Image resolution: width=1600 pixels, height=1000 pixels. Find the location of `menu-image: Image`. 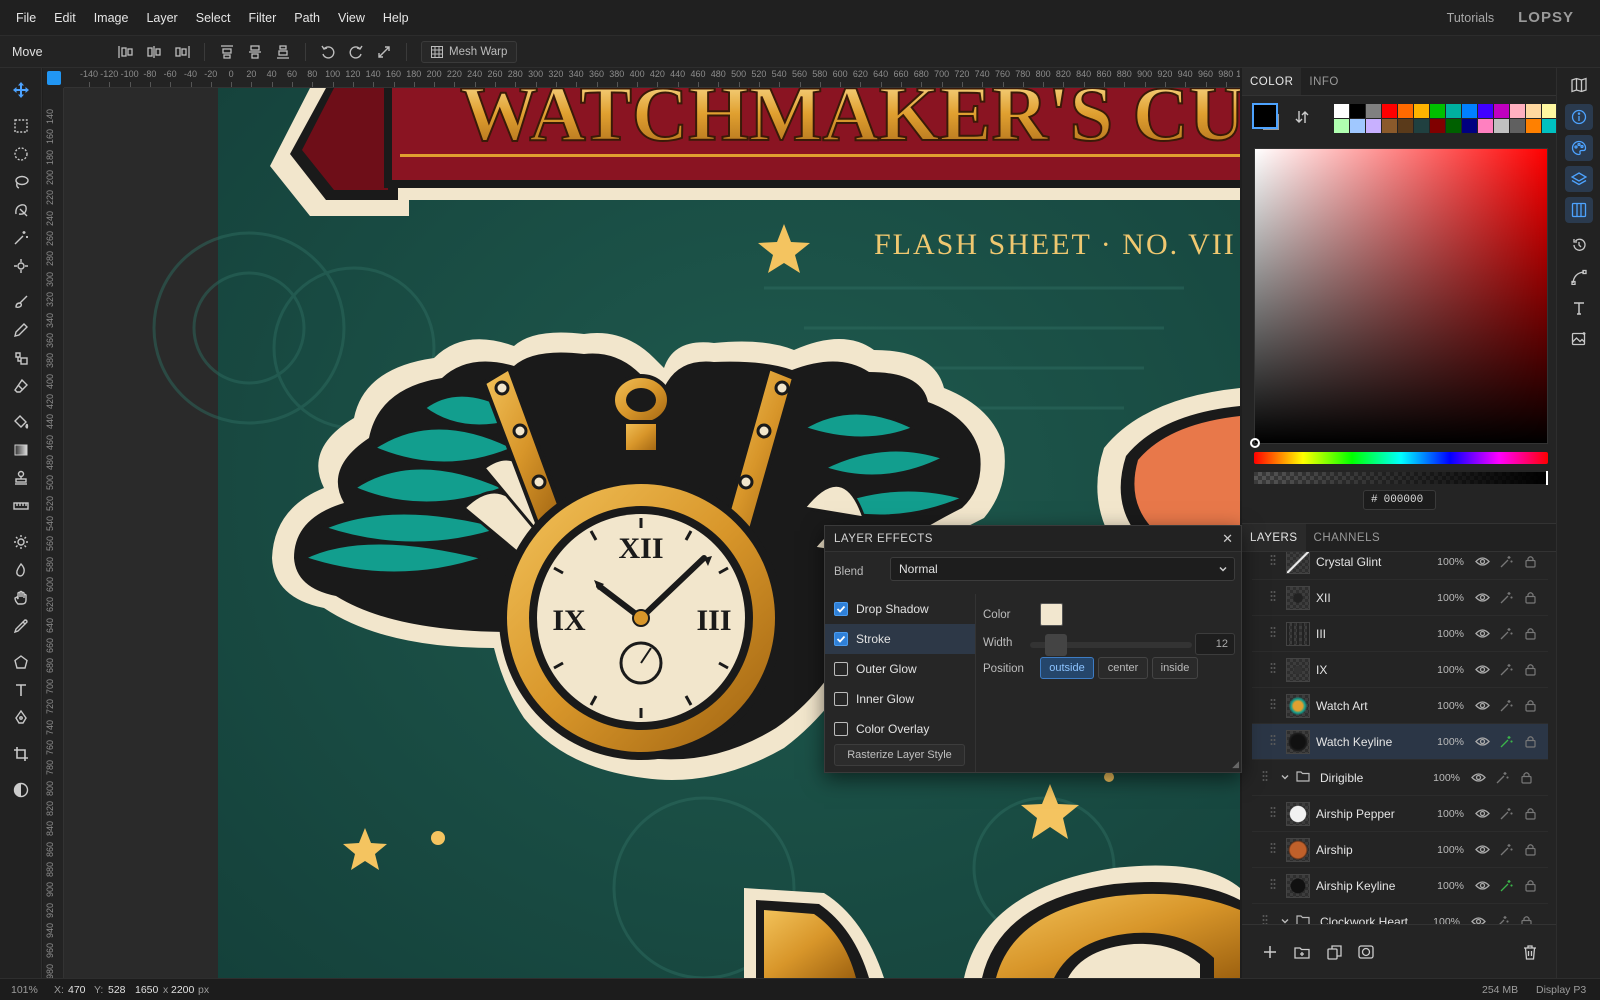

menu-image: Image is located at coordinates (111, 18).